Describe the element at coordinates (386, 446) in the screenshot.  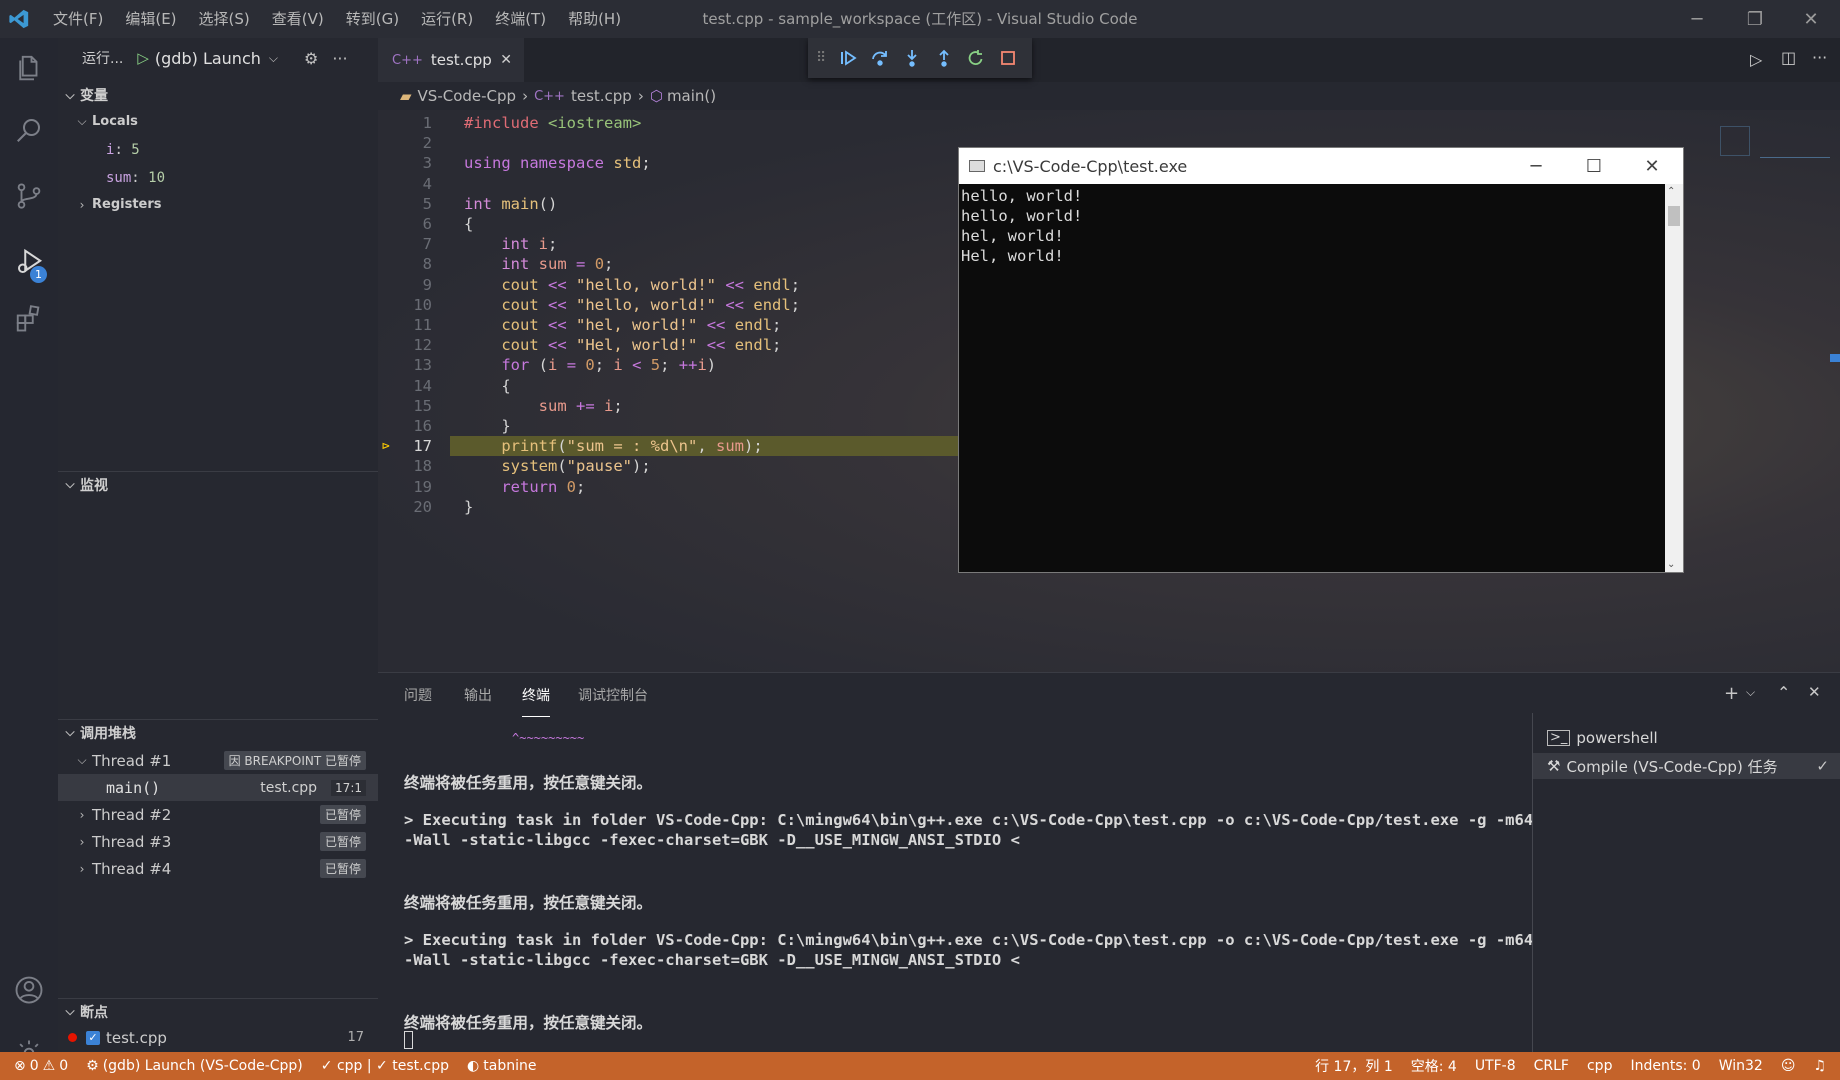
I see `current-frame-icon: ⊳` at that location.